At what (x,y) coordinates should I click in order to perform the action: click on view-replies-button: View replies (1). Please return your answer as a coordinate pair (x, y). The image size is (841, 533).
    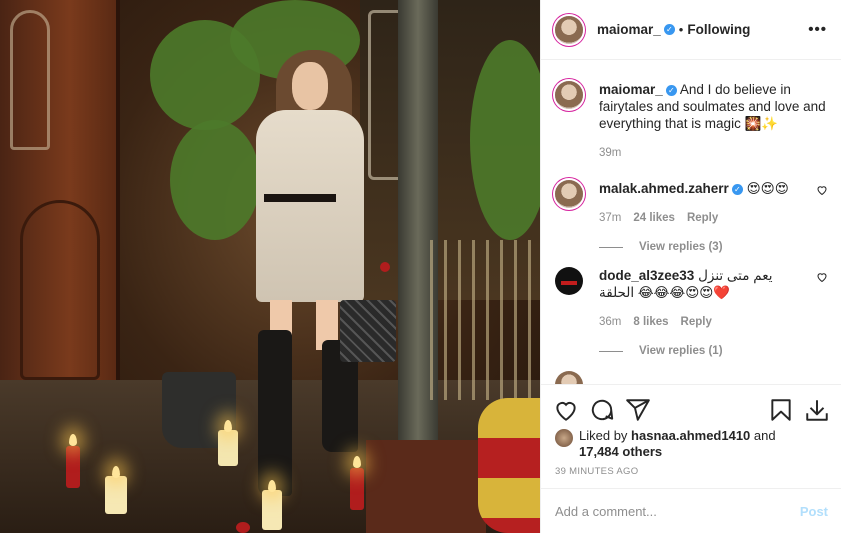
    Looking at the image, I should click on (713, 351).